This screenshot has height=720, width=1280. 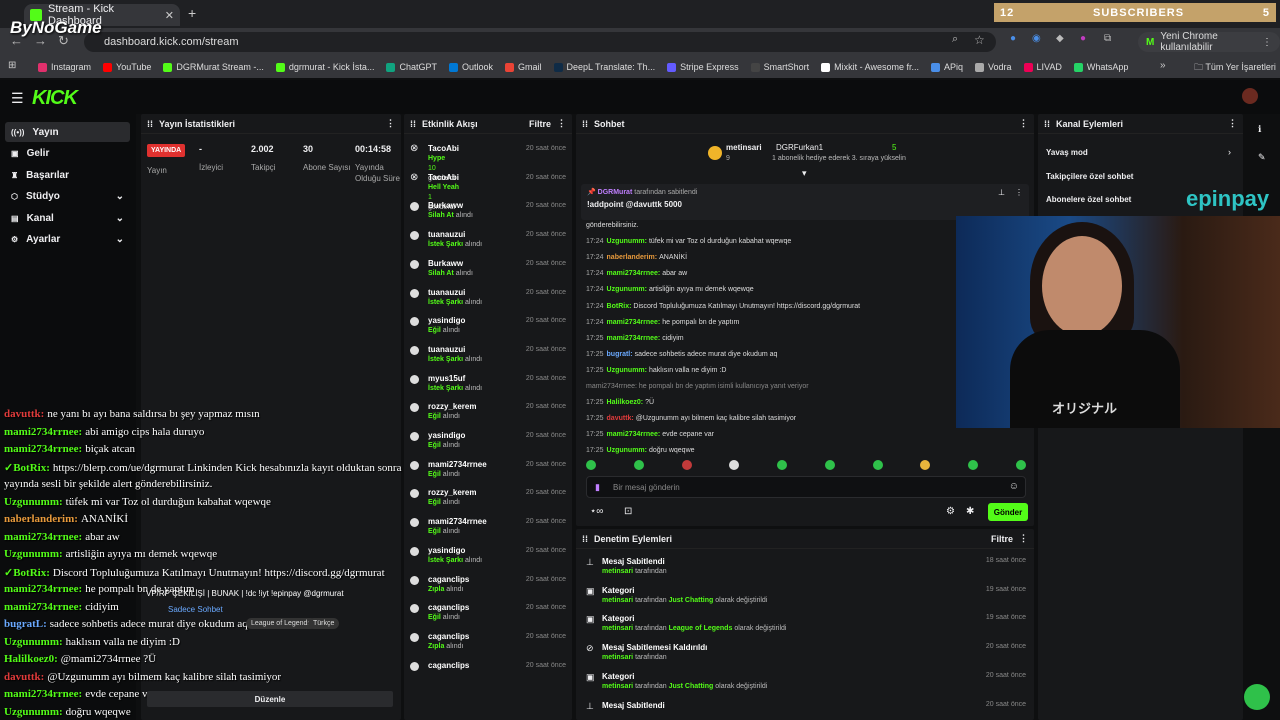 I want to click on url-input: dashboard.kick.com/stream, so click(x=540, y=42).